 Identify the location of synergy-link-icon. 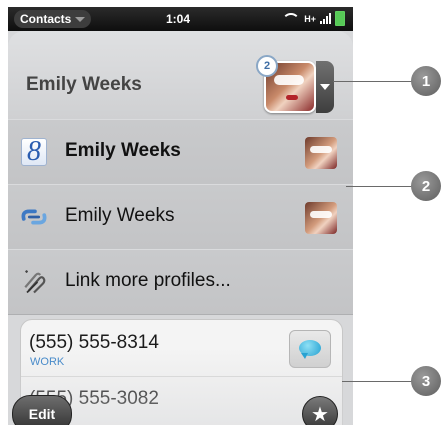
(34, 217).